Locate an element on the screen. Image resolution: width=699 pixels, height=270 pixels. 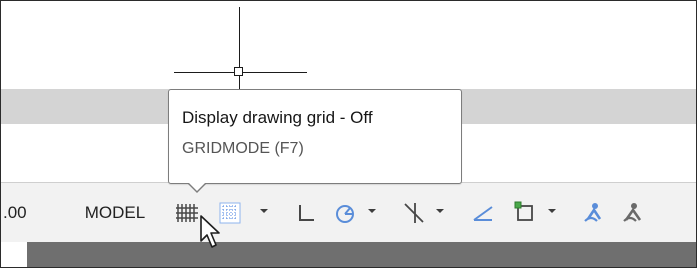
selection-cycling-button is located at coordinates (526, 213).